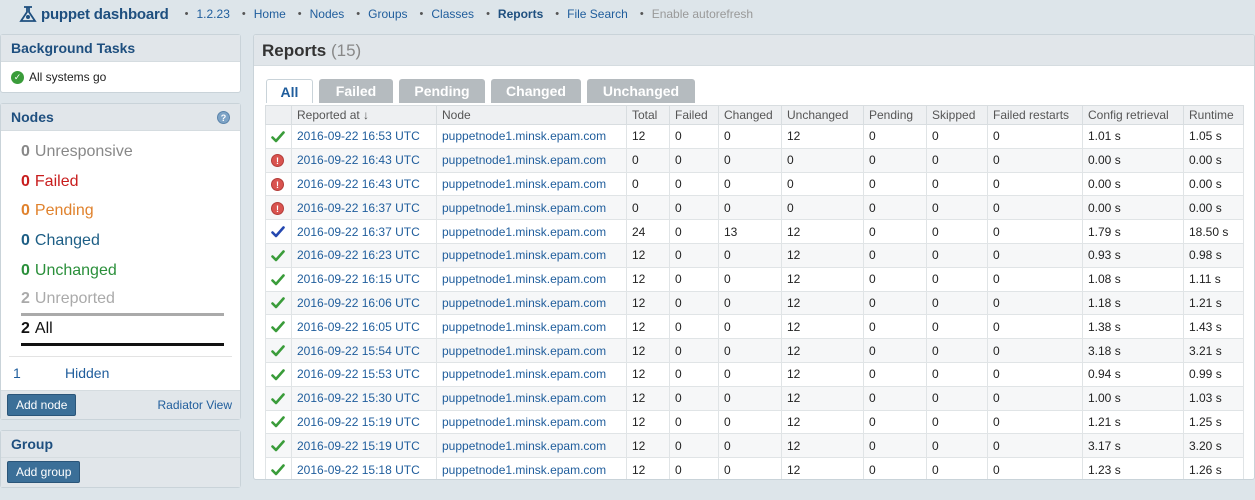 Image resolution: width=1255 pixels, height=500 pixels. Describe the element at coordinates (93, 14) in the screenshot. I see `logo: puppet dashboard` at that location.